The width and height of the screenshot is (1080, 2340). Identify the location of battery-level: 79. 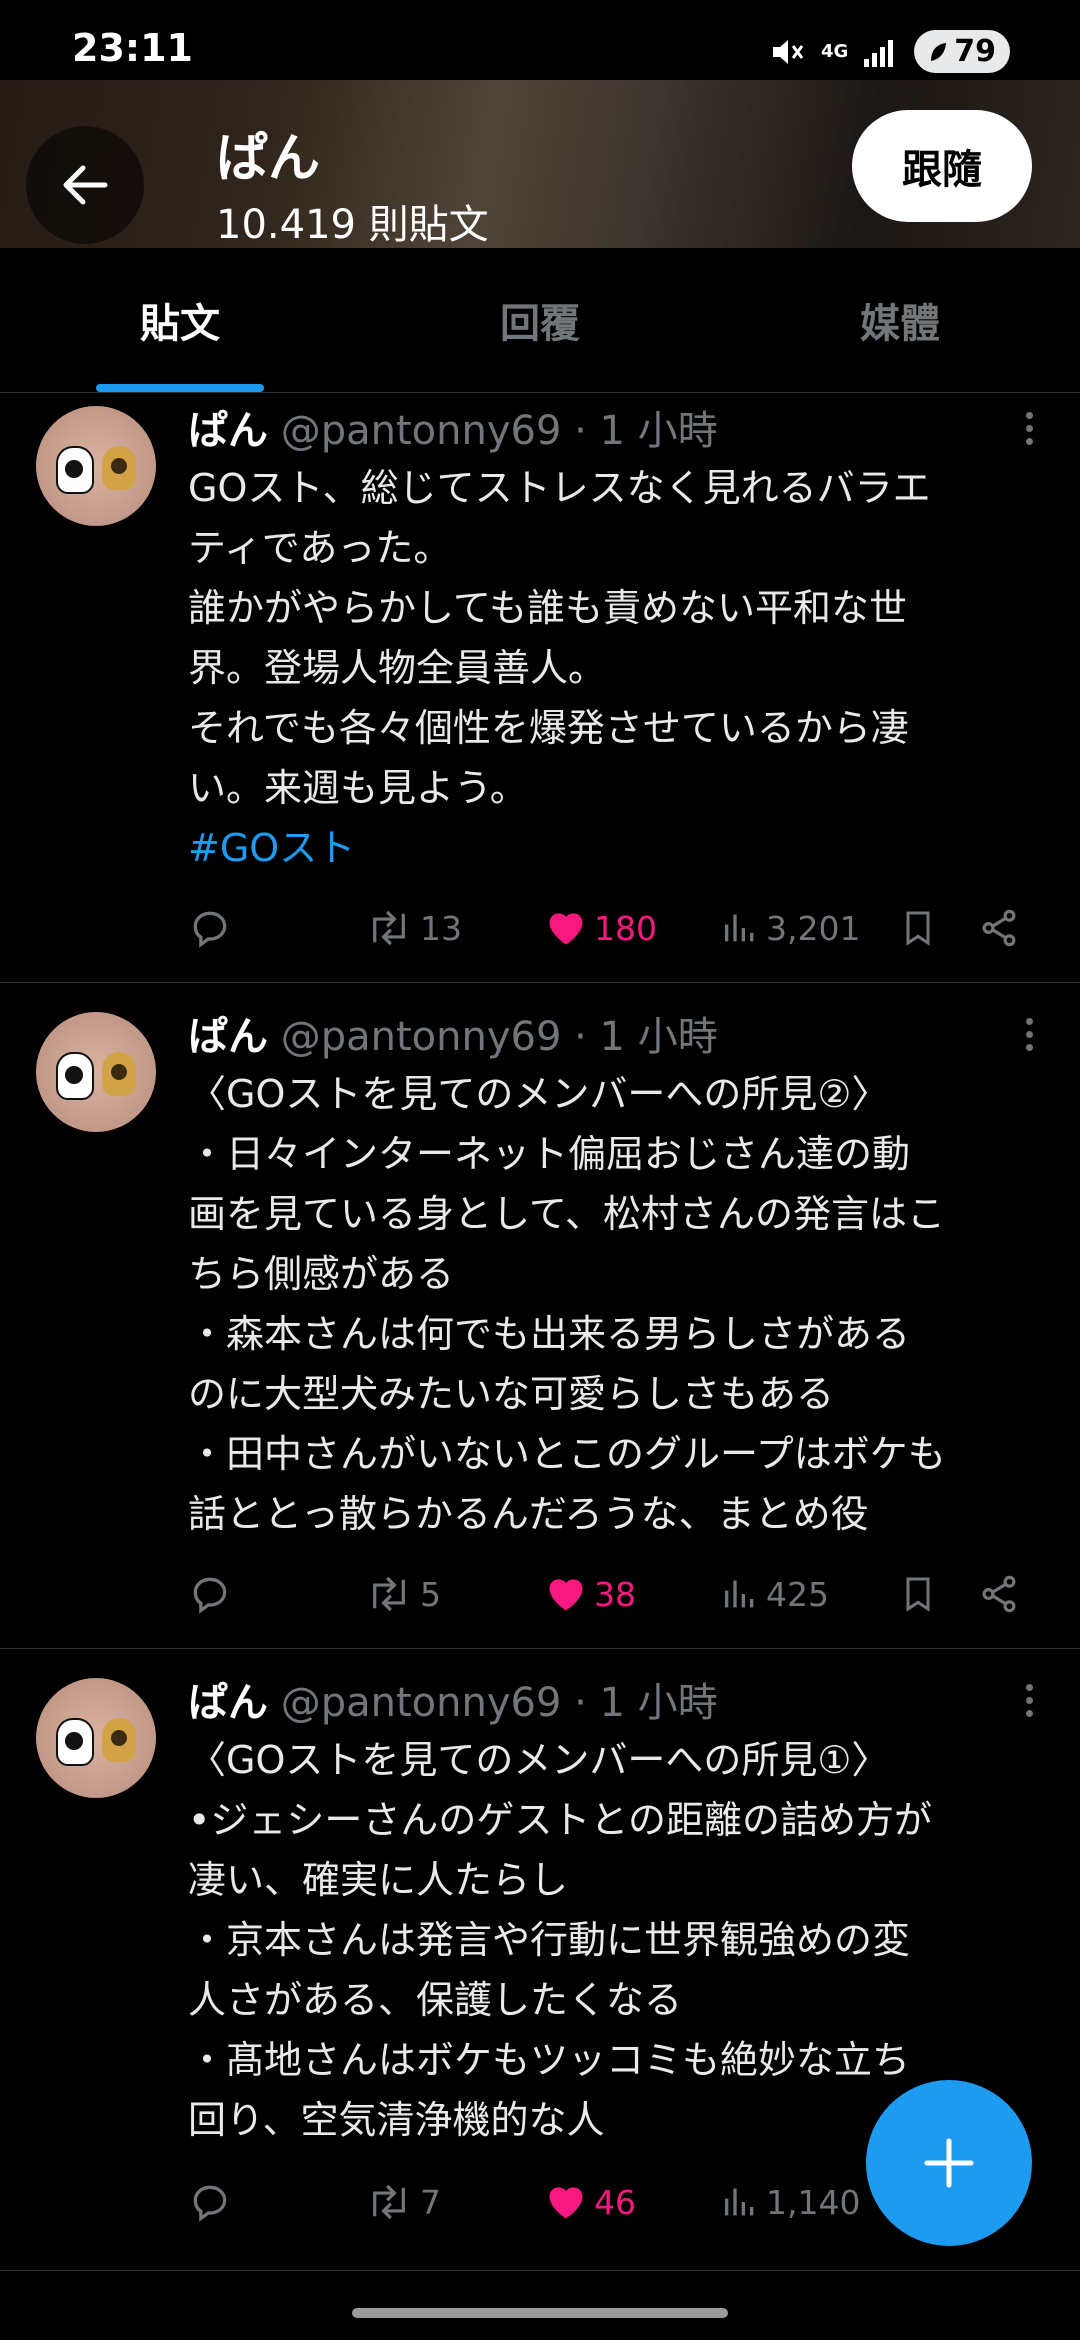
(975, 51).